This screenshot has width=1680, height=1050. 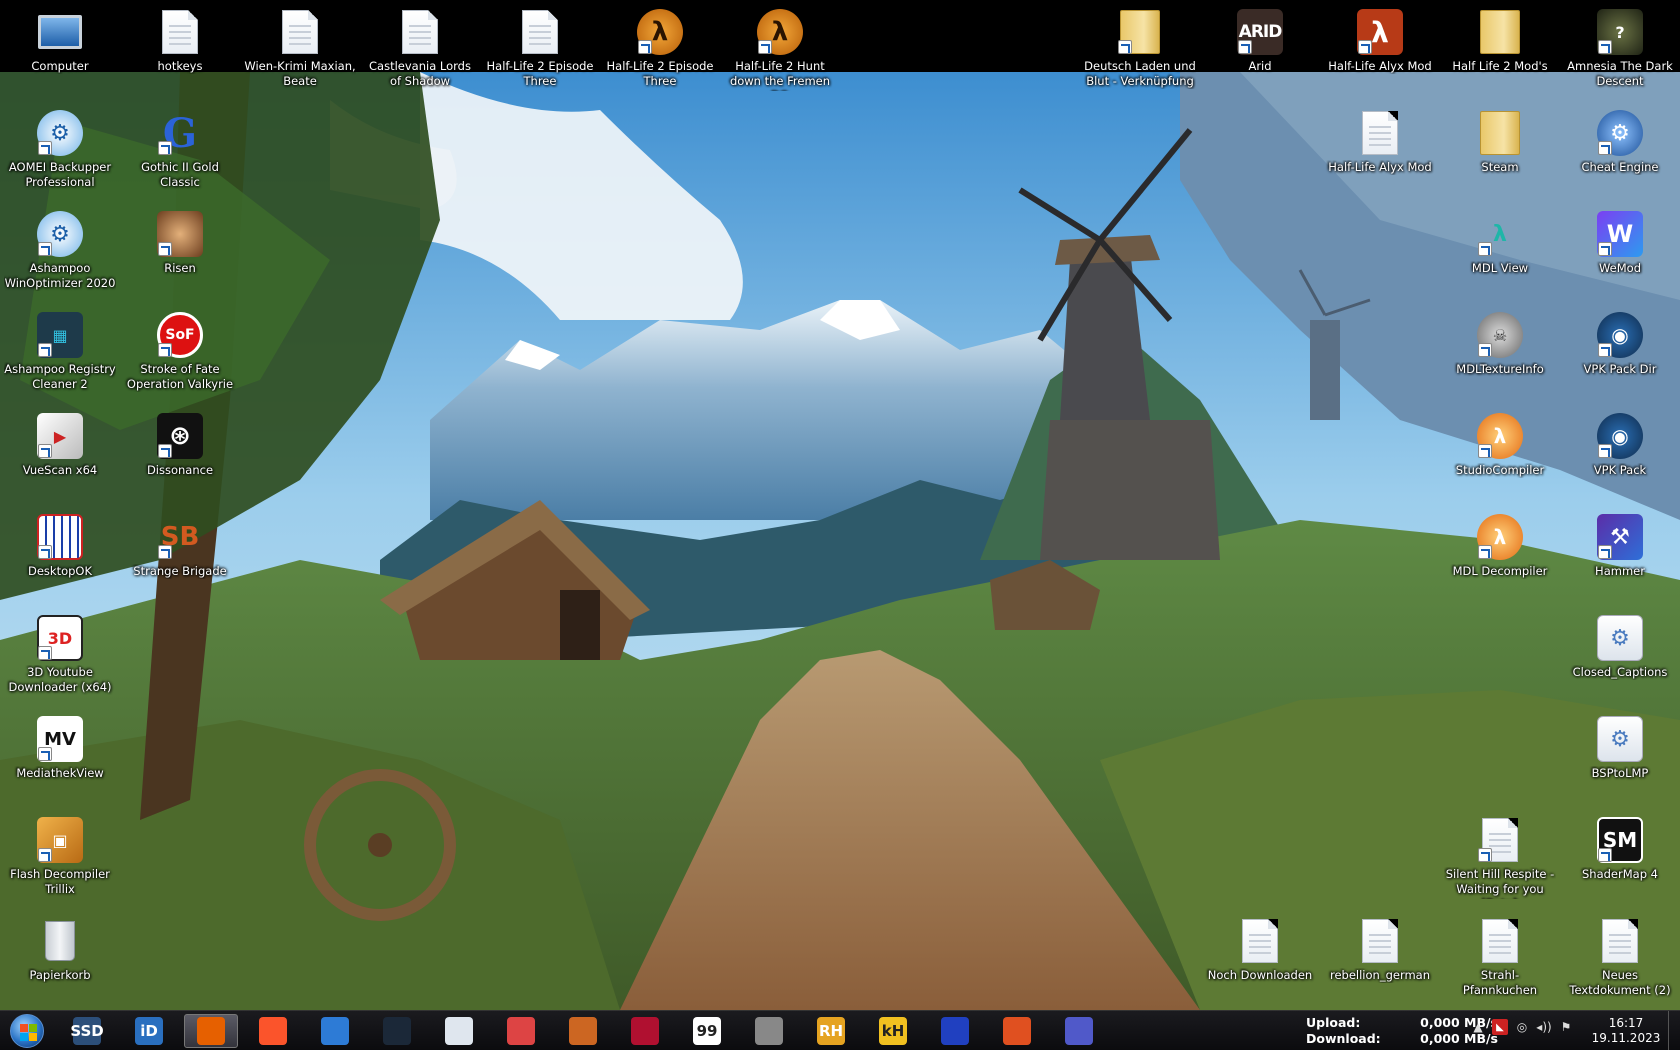 What do you see at coordinates (60, 149) in the screenshot?
I see `desktop-icon-aomei: ⚙ AOMEI Backupper Professional` at bounding box center [60, 149].